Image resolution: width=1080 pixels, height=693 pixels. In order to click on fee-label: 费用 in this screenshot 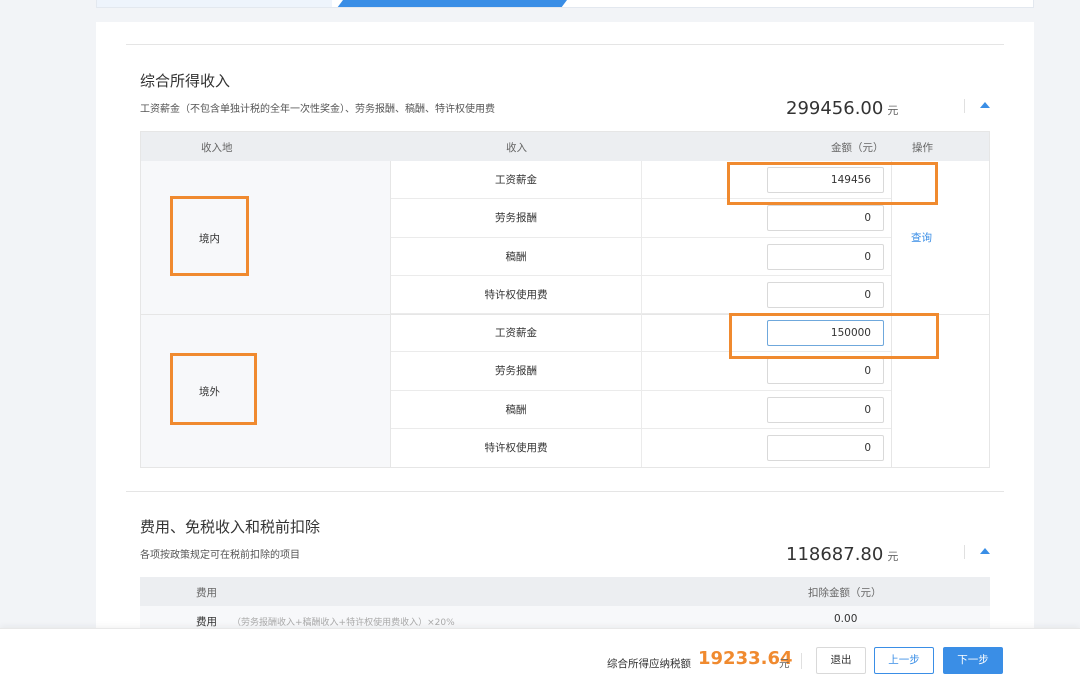, I will do `click(206, 622)`.